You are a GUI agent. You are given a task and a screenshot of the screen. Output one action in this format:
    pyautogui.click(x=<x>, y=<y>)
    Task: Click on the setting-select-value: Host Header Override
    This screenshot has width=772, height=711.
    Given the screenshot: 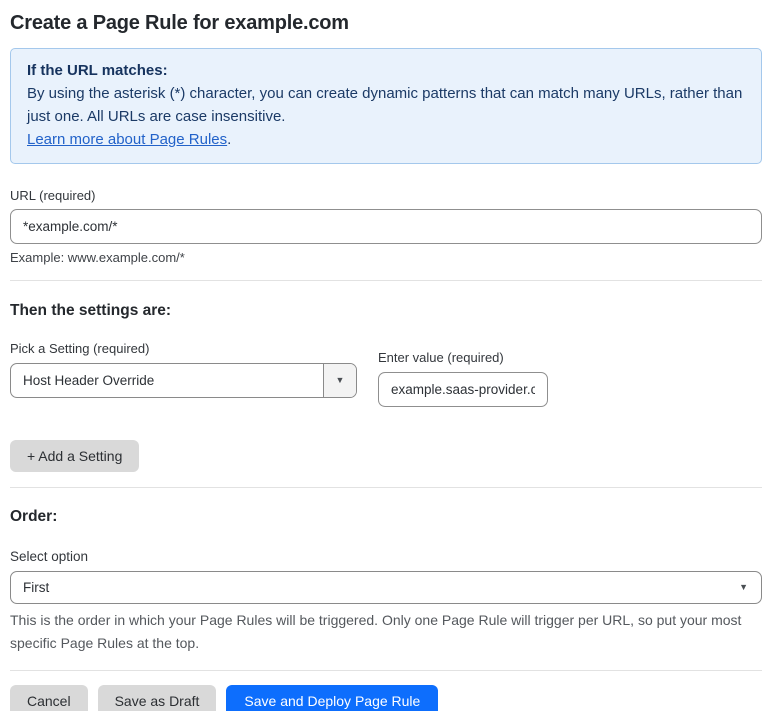 What is the action you would take?
    pyautogui.click(x=89, y=380)
    